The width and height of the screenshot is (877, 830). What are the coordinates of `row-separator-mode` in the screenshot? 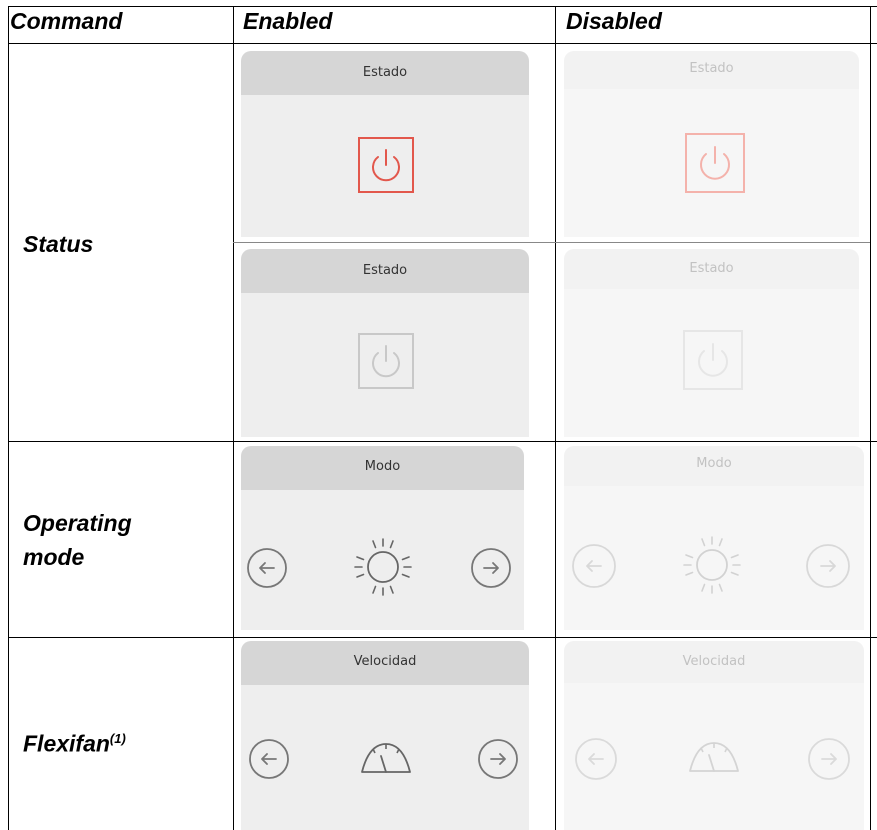 It's located at (442, 637).